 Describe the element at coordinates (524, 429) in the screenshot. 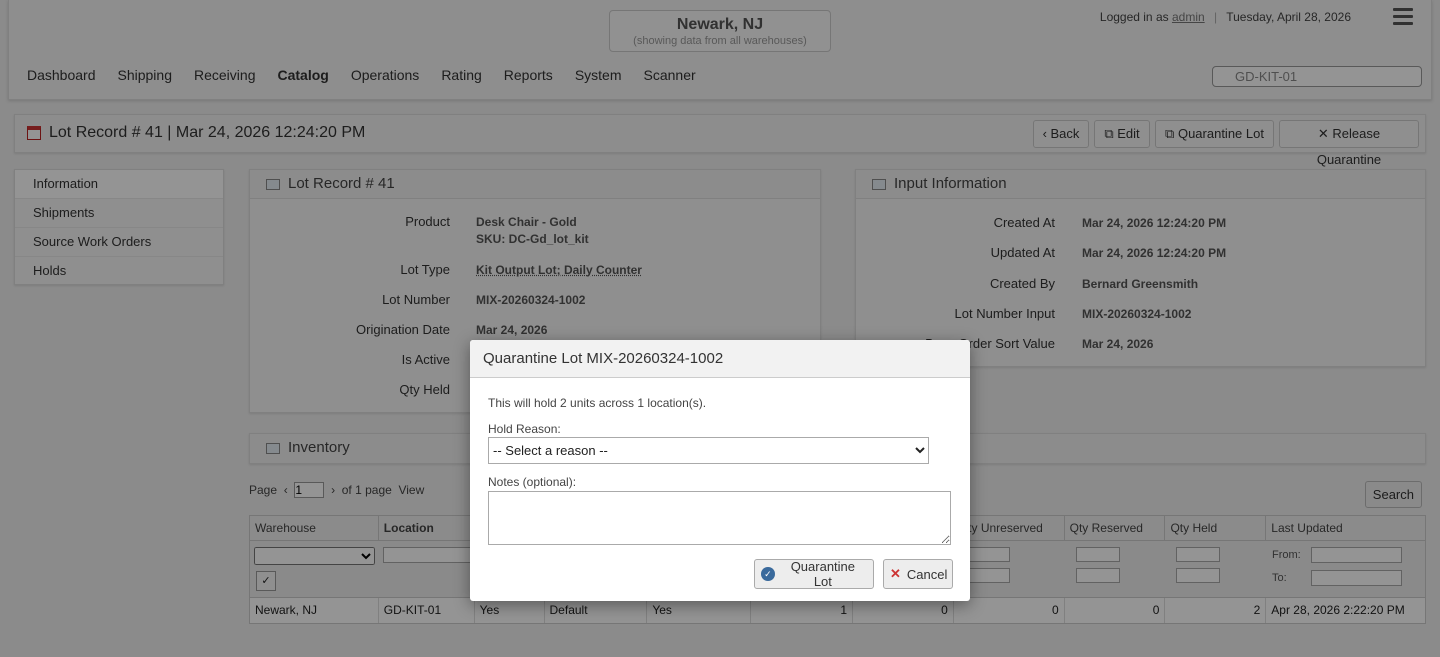

I see `hold-reason-label: Hold Reason:` at that location.